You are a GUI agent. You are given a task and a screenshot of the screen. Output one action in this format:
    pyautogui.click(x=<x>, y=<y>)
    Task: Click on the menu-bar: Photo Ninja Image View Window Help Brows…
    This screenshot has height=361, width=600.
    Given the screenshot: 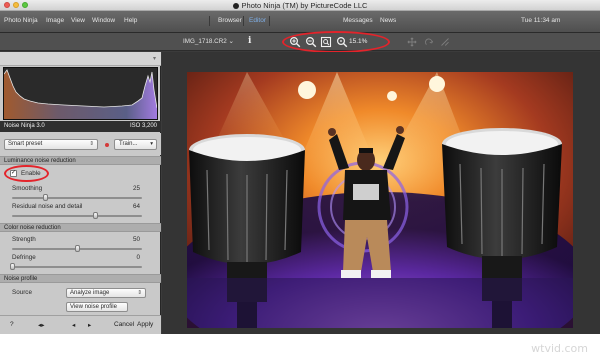 What is the action you would take?
    pyautogui.click(x=300, y=22)
    